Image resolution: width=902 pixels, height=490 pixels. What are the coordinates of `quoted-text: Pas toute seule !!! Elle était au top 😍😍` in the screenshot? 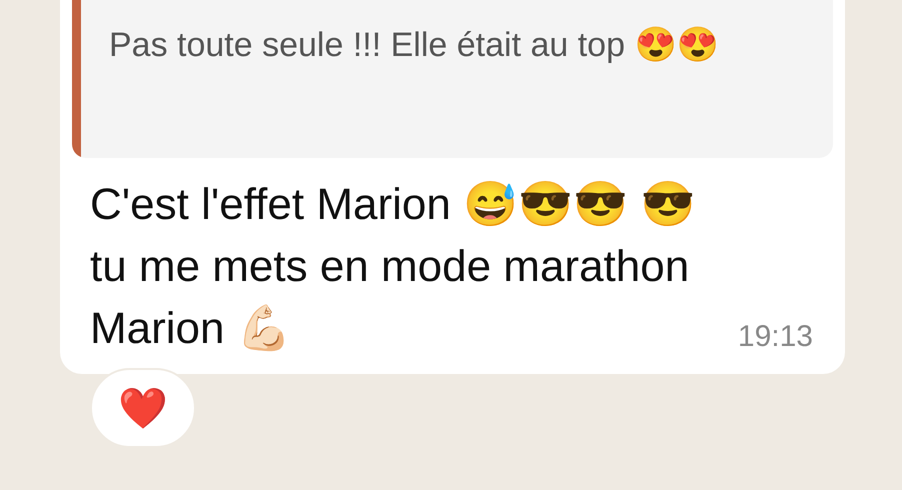 It's located at (414, 45).